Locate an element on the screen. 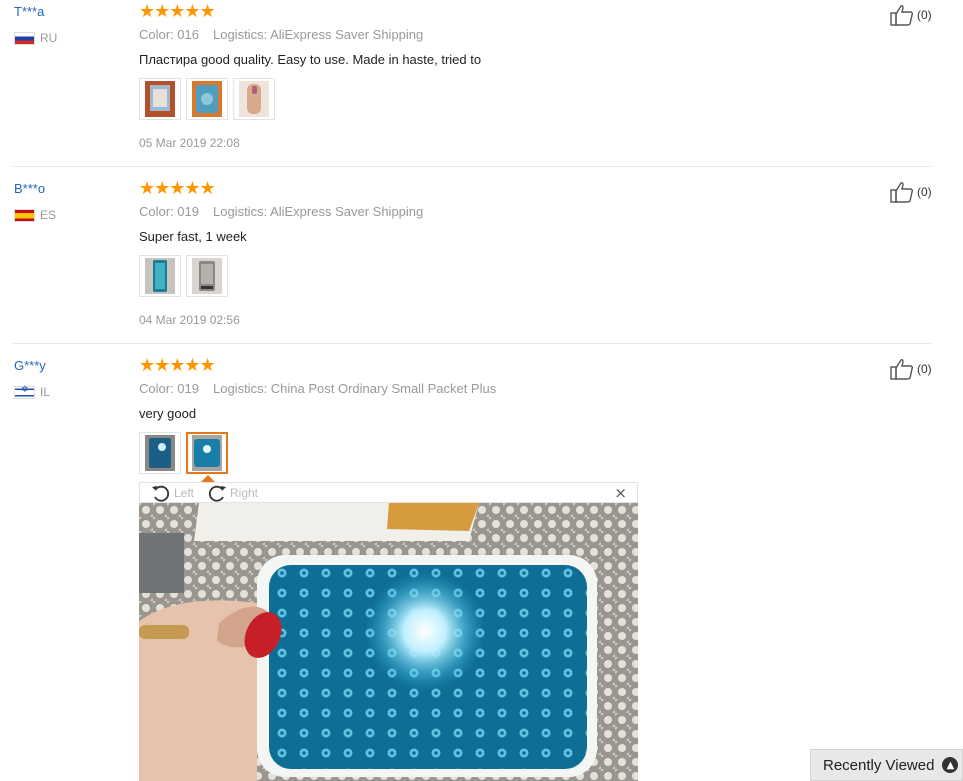  photo-viewer-toolbar: Left Right × is located at coordinates (388, 492).